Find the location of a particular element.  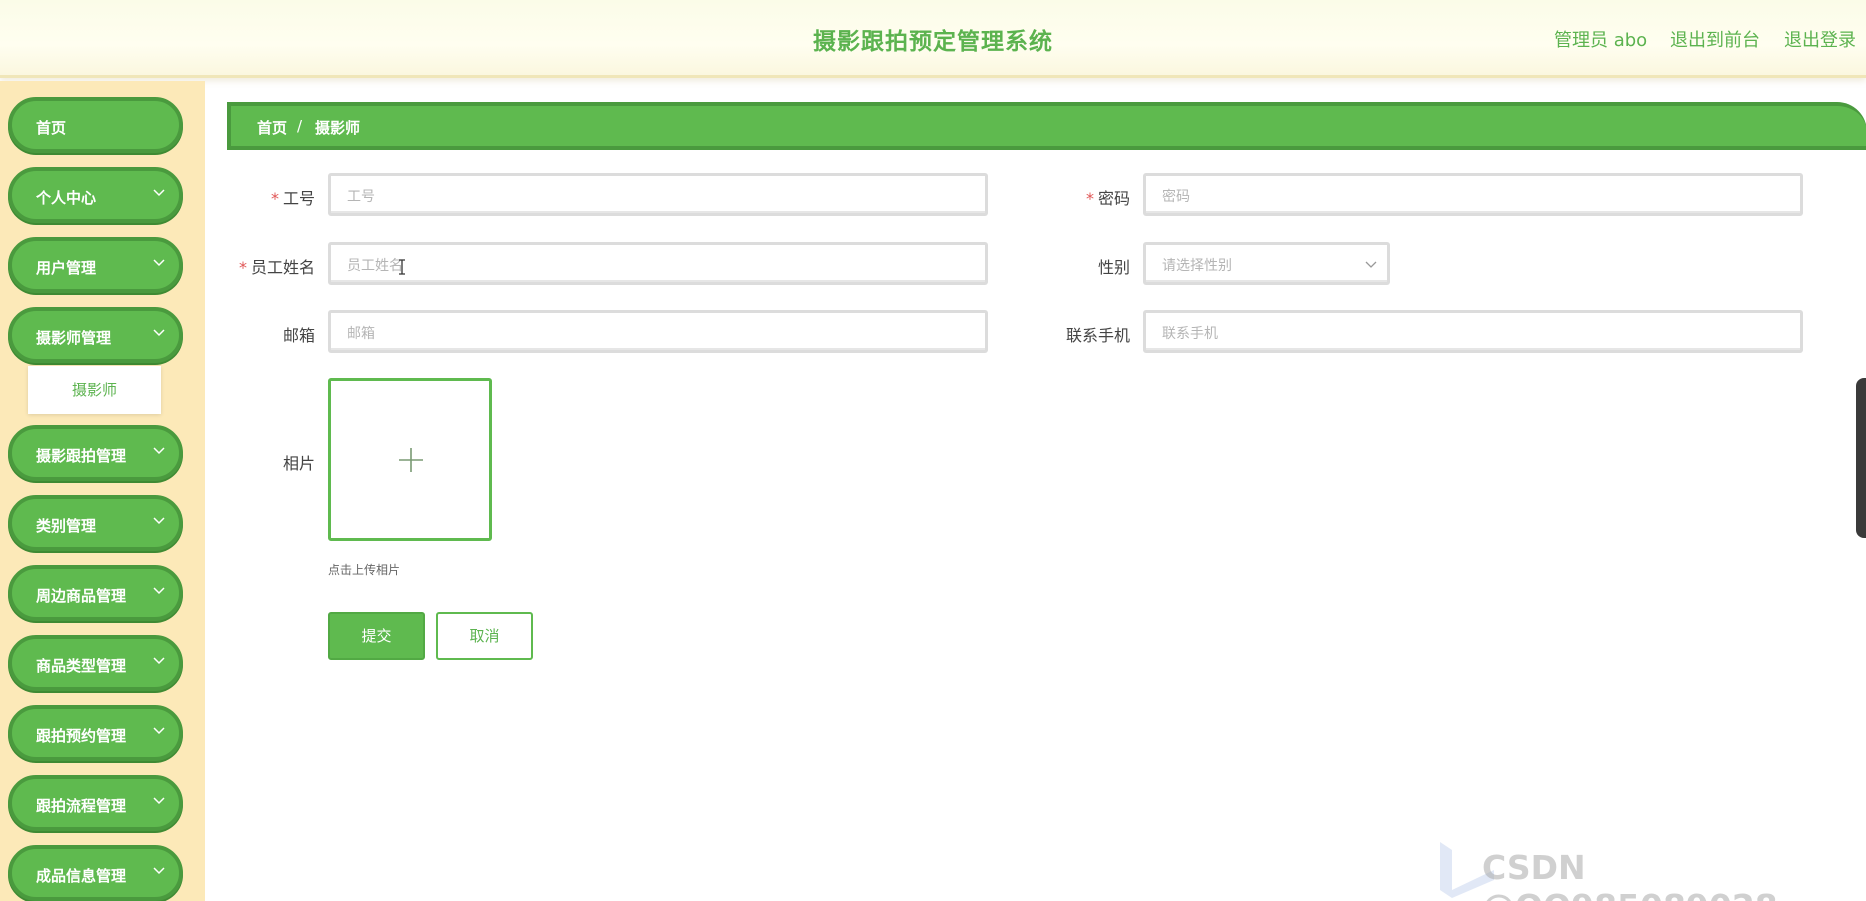

cancel-button: 取消 is located at coordinates (484, 636).